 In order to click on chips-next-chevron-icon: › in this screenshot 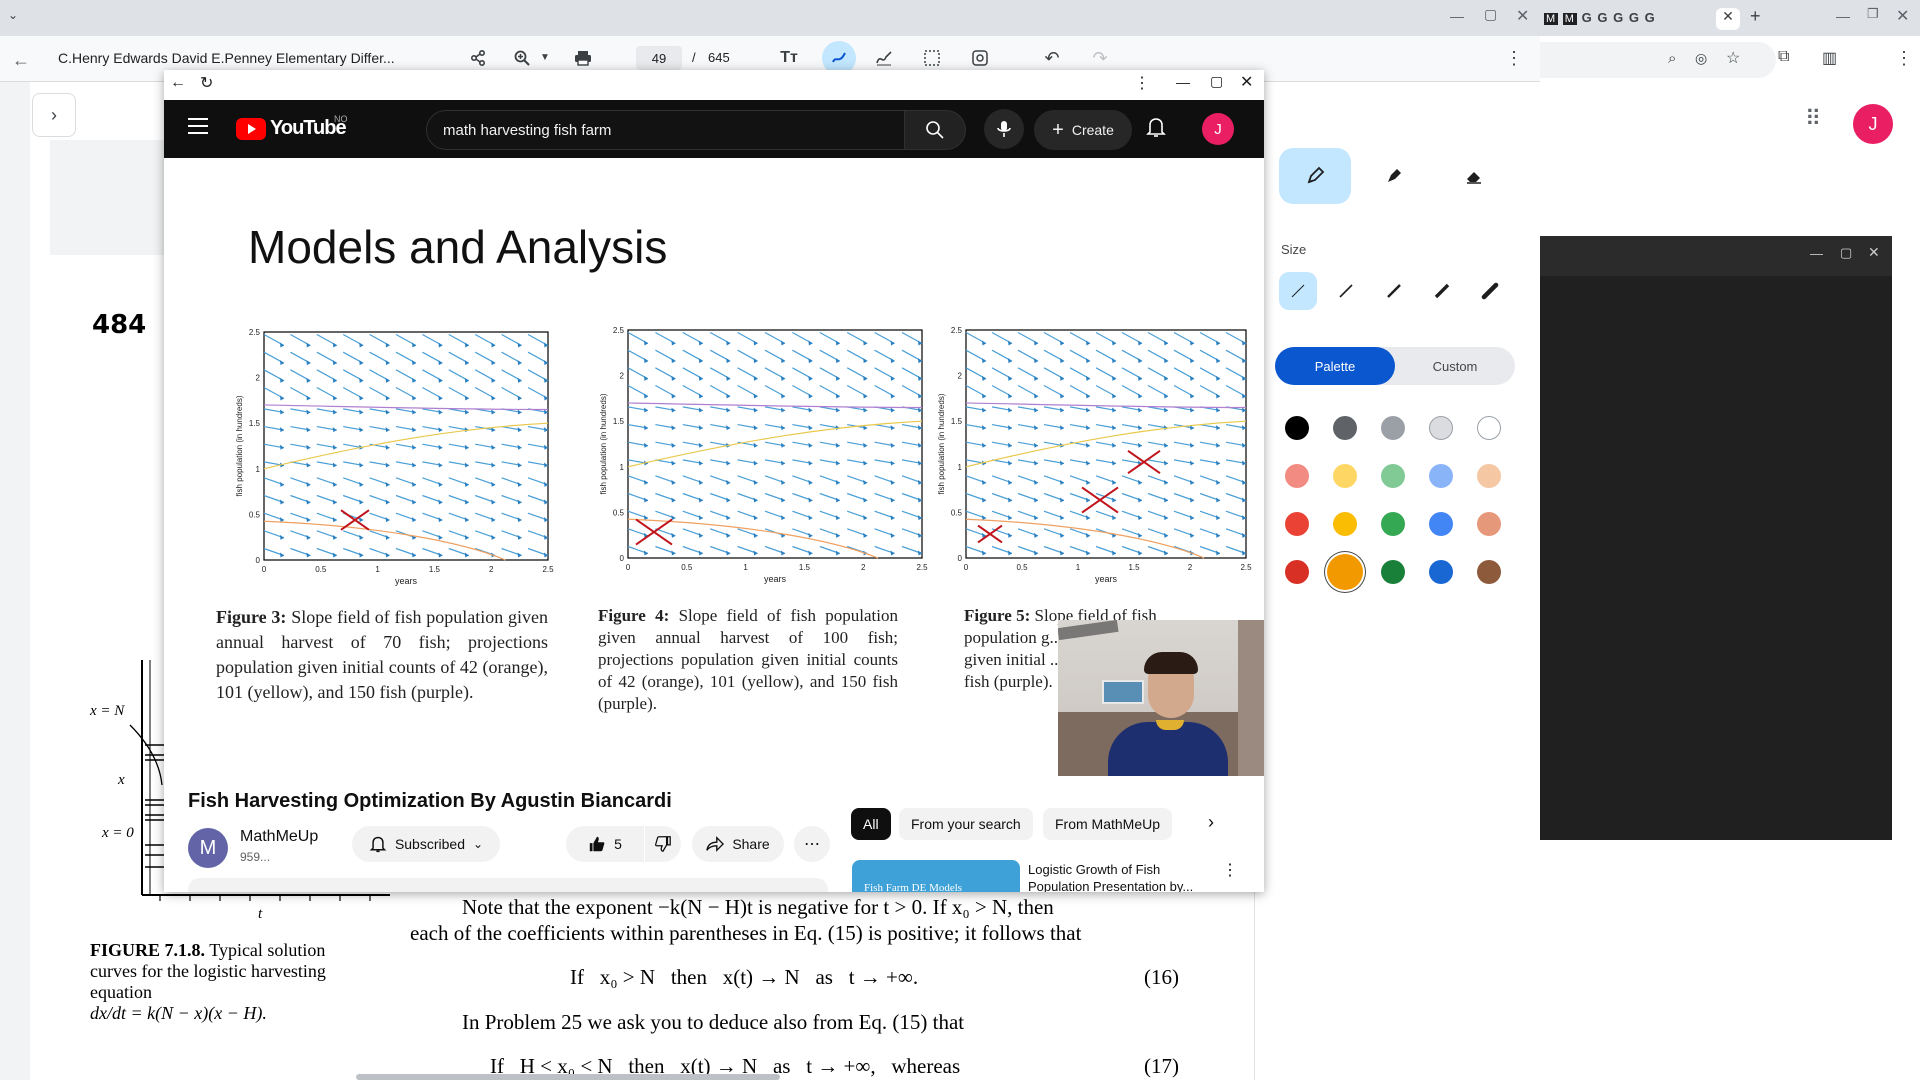, I will do `click(1211, 822)`.